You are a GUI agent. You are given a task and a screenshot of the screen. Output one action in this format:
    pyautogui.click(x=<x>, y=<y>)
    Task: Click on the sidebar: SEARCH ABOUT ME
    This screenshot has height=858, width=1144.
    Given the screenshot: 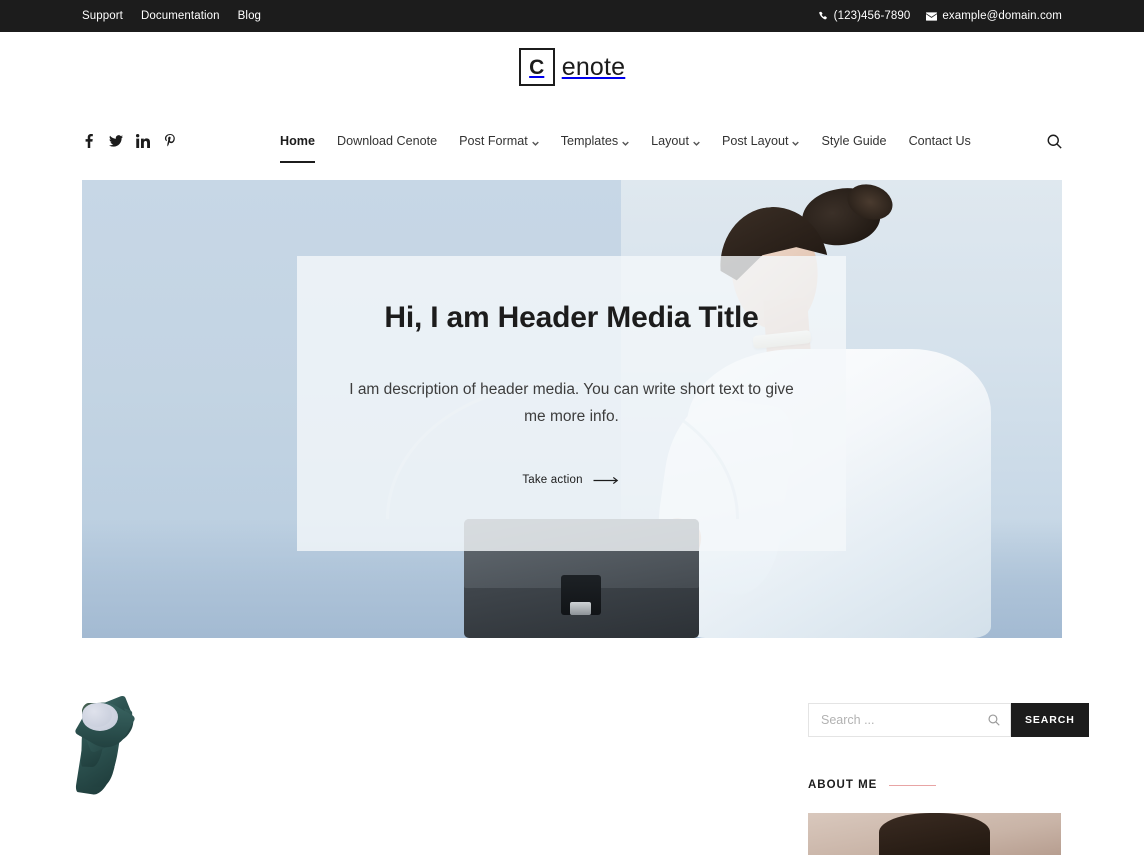 What is the action you would take?
    pyautogui.click(x=948, y=779)
    